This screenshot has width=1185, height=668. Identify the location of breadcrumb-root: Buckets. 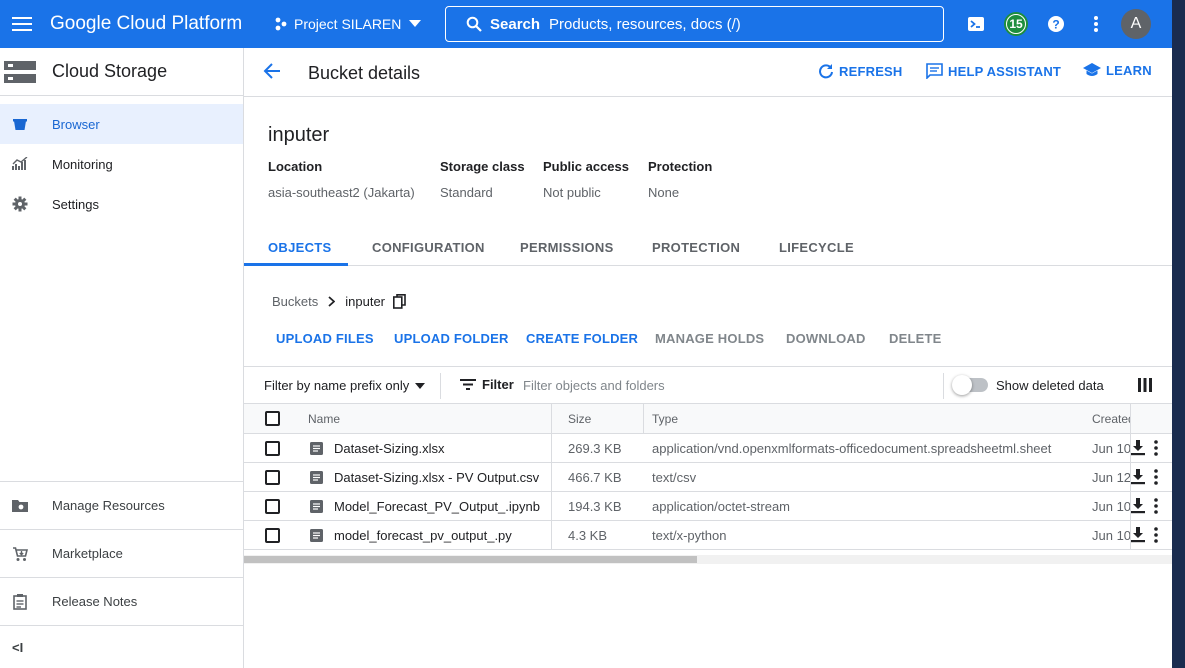
(295, 301).